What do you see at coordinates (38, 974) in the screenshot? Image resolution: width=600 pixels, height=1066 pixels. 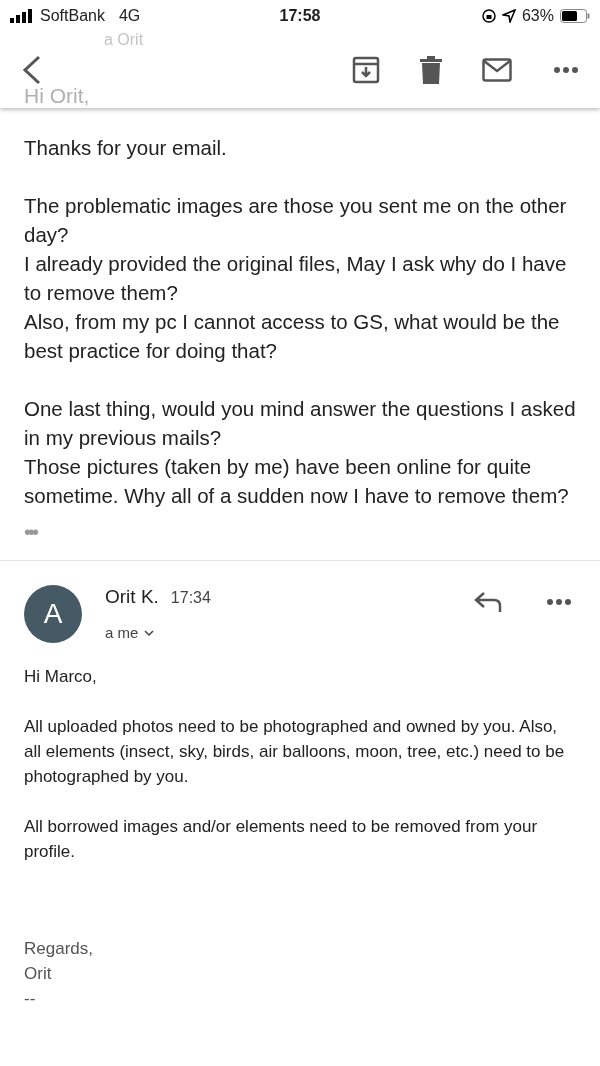 I see `signature-line: Orit` at bounding box center [38, 974].